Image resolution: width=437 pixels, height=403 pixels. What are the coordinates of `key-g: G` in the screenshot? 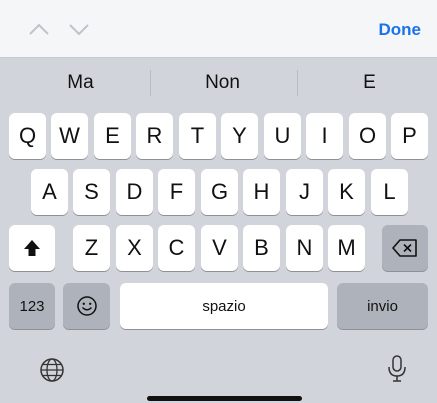 It's located at (219, 192).